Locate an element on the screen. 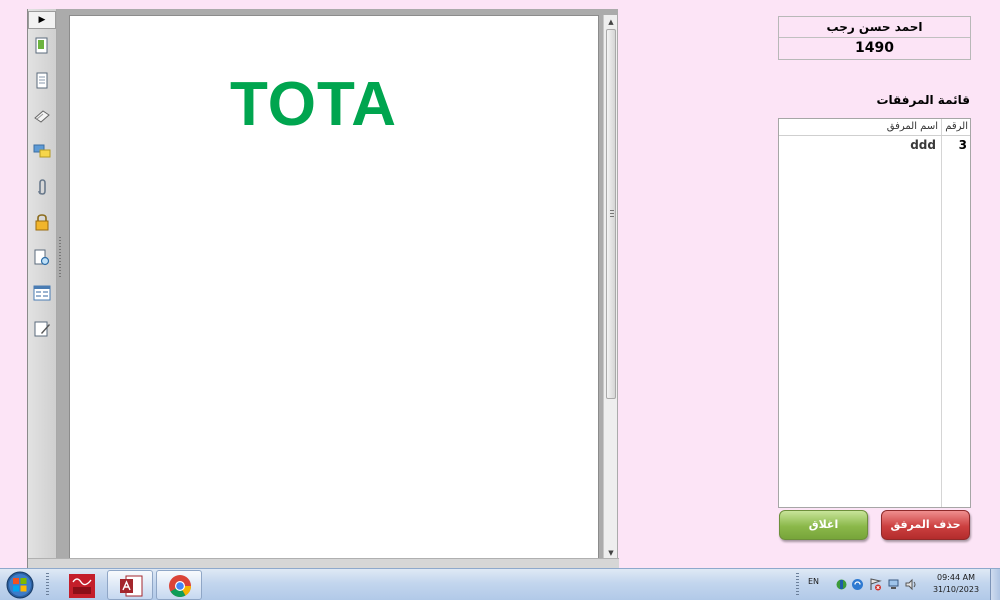  scrollbar-thumb is located at coordinates (611, 214).